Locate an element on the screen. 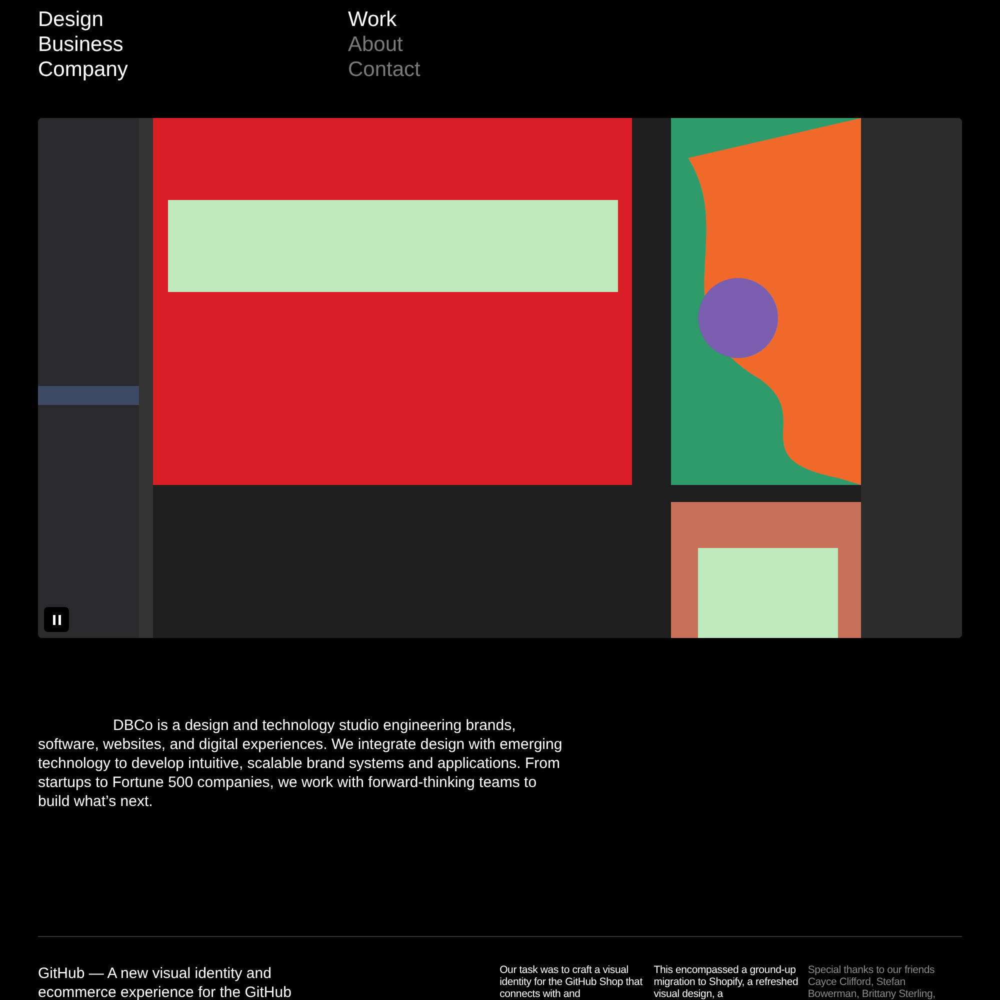  intro-paragraph: DBCo is a design and technology studio engineering brands, software, websites, and digital experiences. We integrate design with emerging technology to develop intuitive, scalable brand systems and applications. From startups to Fortune 500 companies, we work with forward-thinking teams to build what’s next. is located at coordinates (300, 763).